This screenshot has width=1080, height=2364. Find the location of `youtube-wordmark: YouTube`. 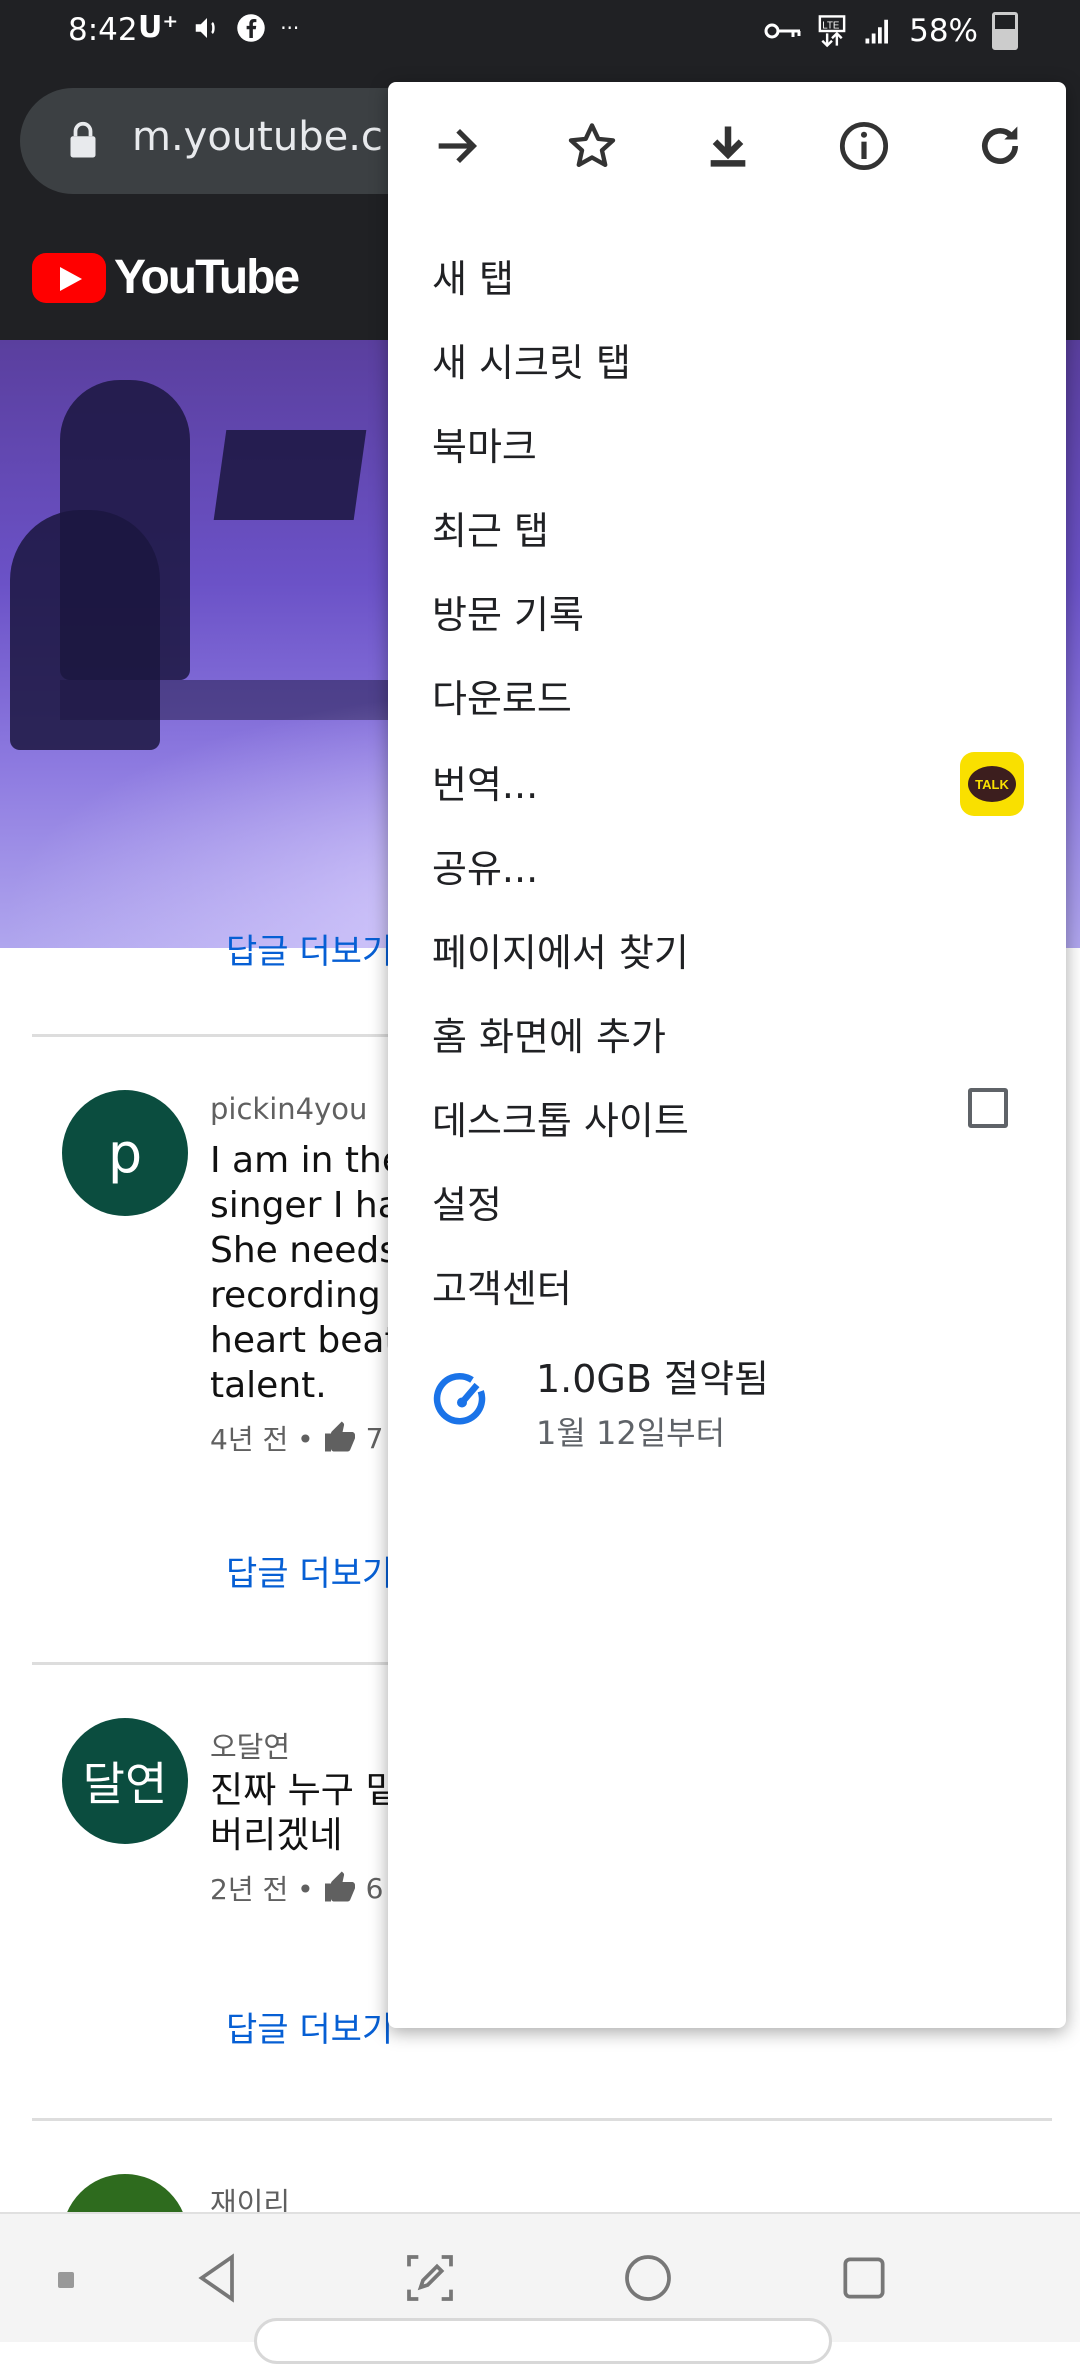

youtube-wordmark: YouTube is located at coordinates (207, 277).